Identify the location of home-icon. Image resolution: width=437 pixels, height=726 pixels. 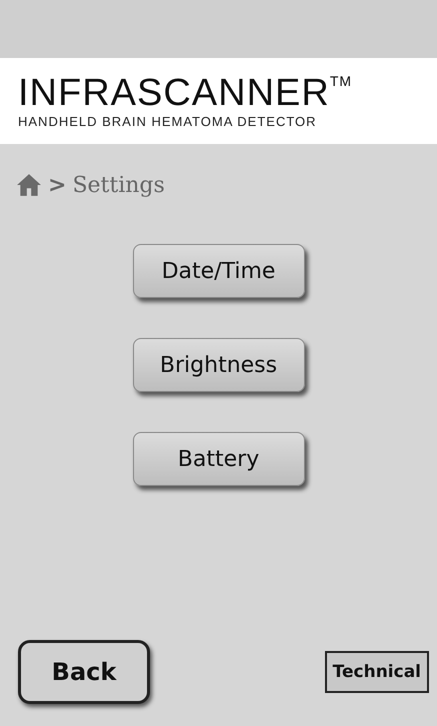
(29, 185).